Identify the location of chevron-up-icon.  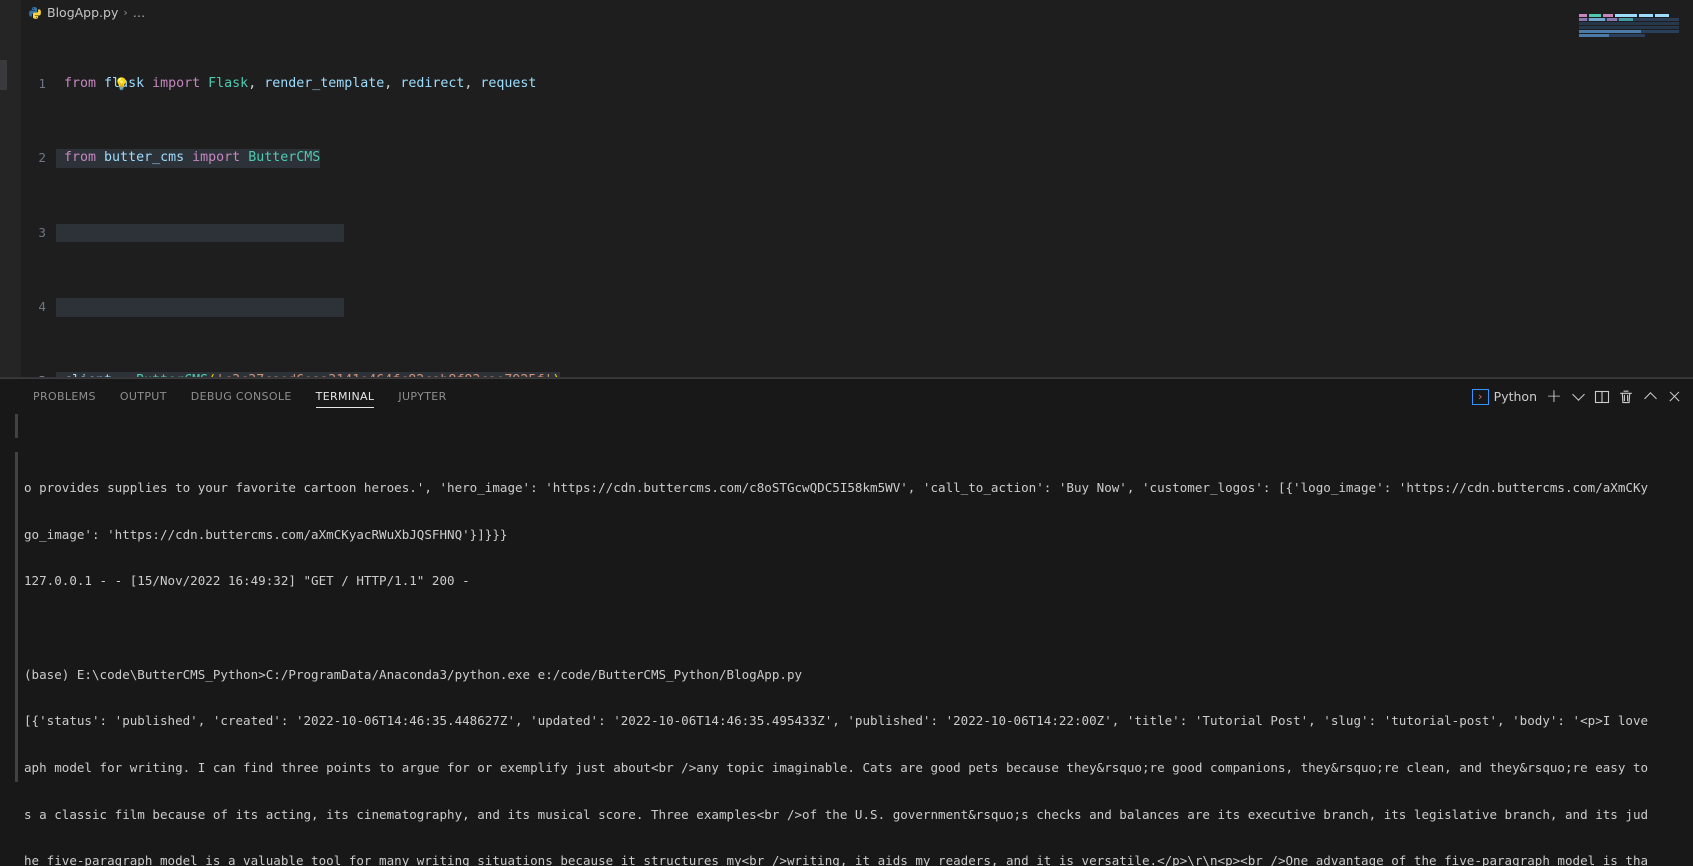
(1650, 398).